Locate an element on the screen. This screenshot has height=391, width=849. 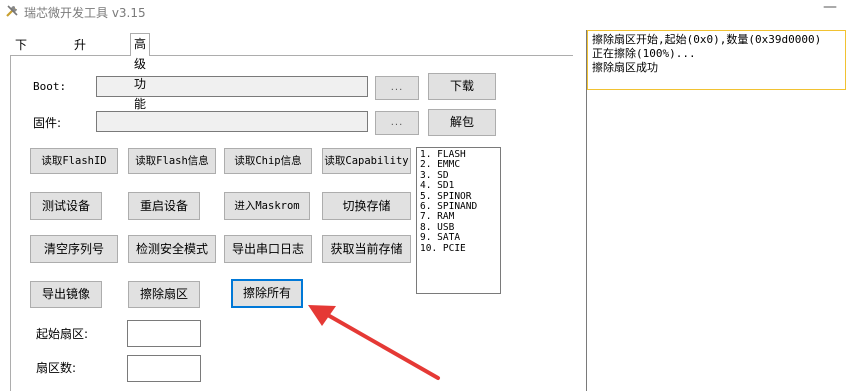
log-line: 擦除扇区成功 is located at coordinates (625, 67).